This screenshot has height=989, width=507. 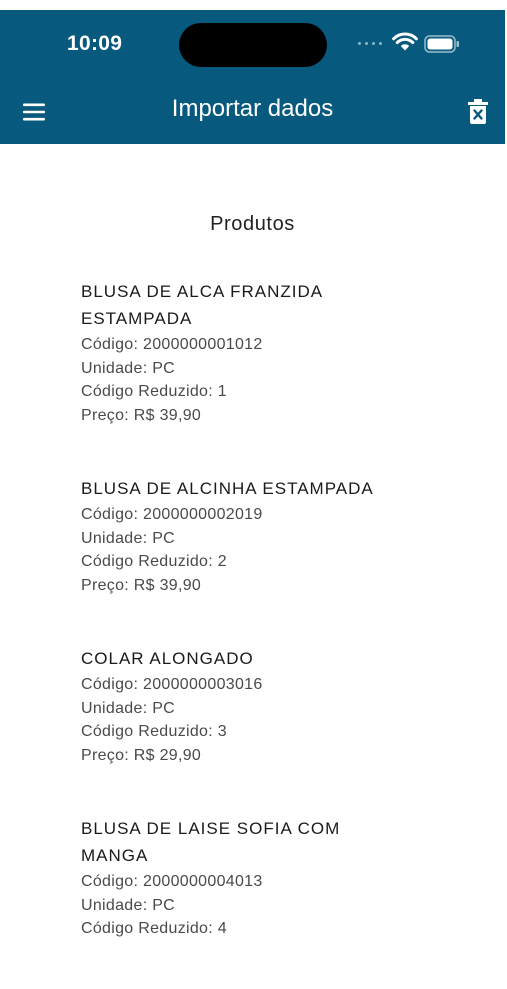 I want to click on product-code: Código: 2000000004013, so click(x=172, y=881).